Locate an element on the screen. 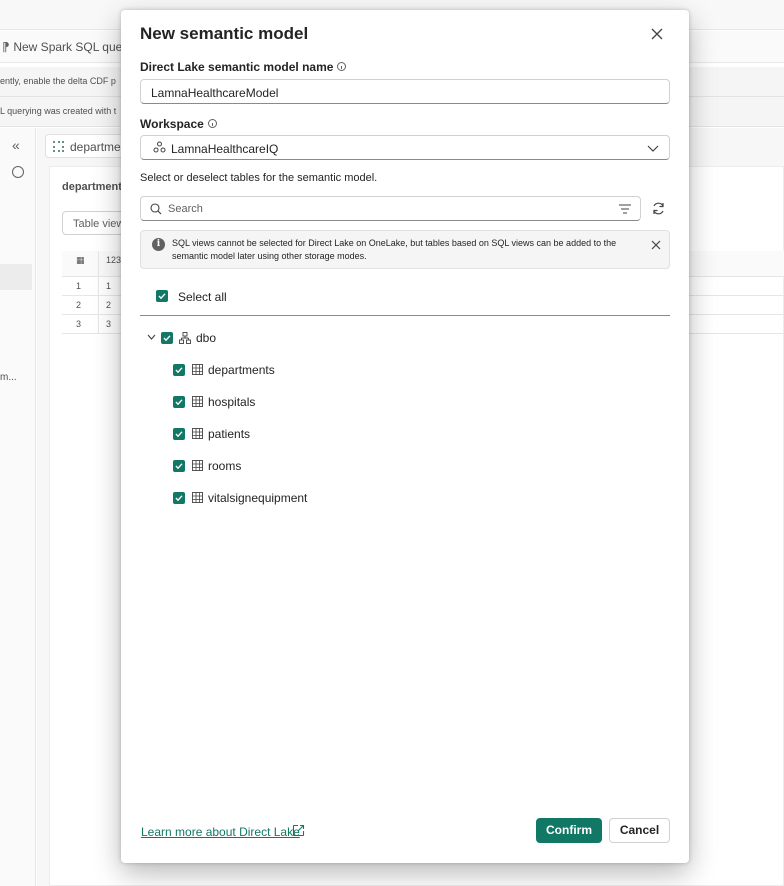 The width and height of the screenshot is (784, 886). table-name-label: department is located at coordinates (92, 187).